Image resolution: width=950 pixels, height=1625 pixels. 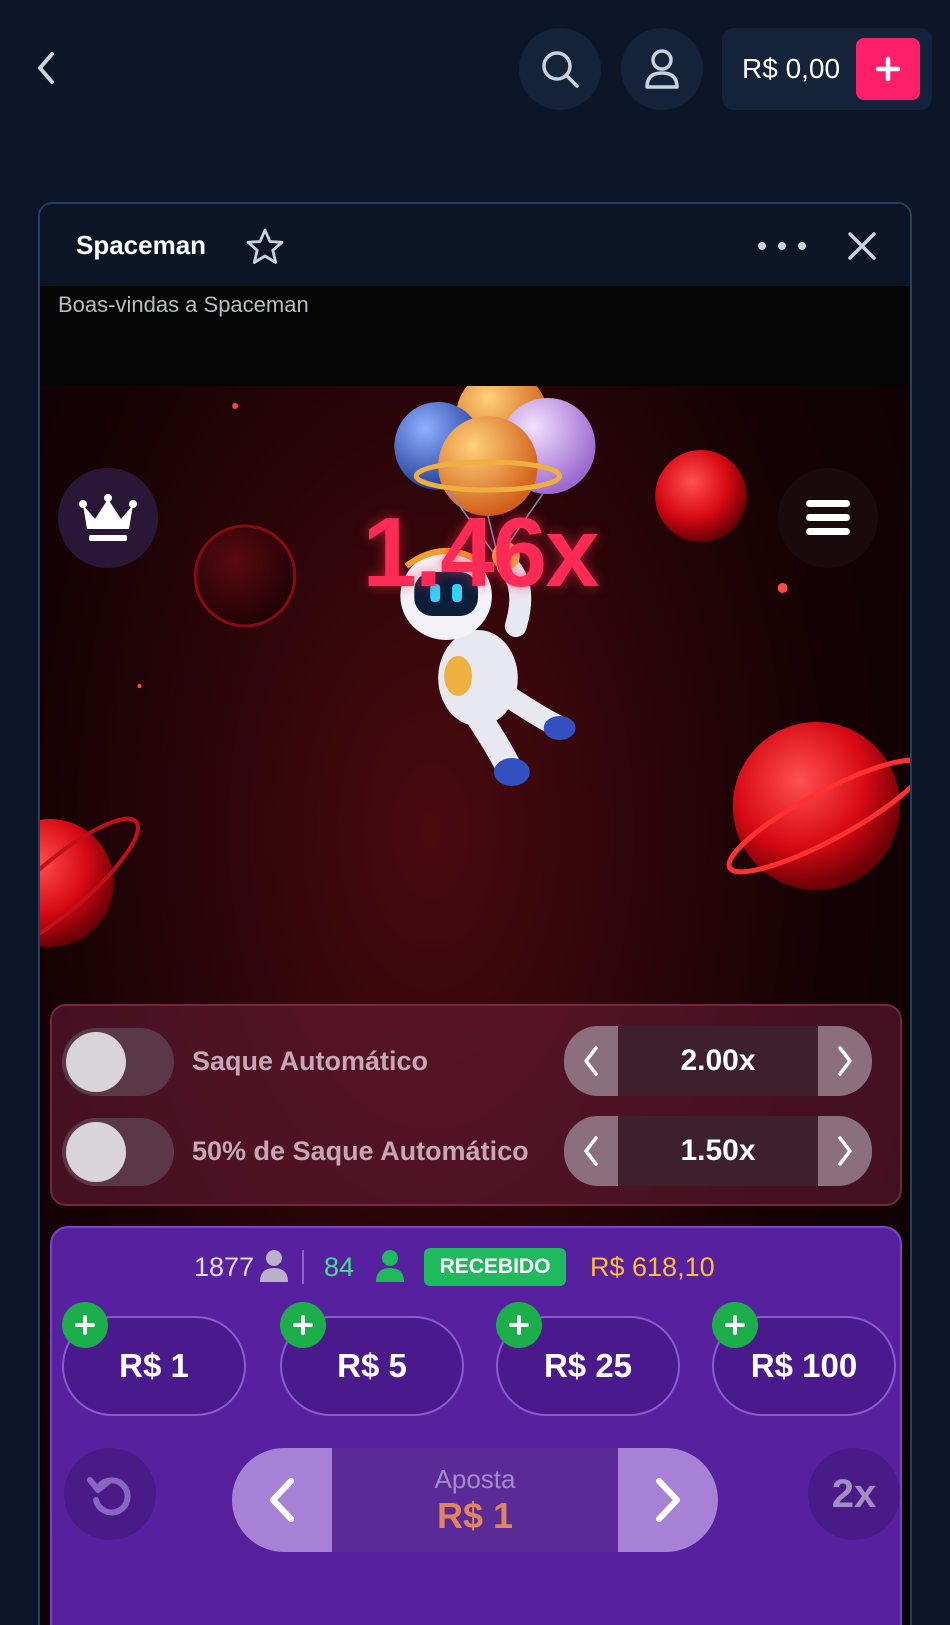 I want to click on bet-amount-stepper: Aposta R$ 1, so click(x=475, y=1500).